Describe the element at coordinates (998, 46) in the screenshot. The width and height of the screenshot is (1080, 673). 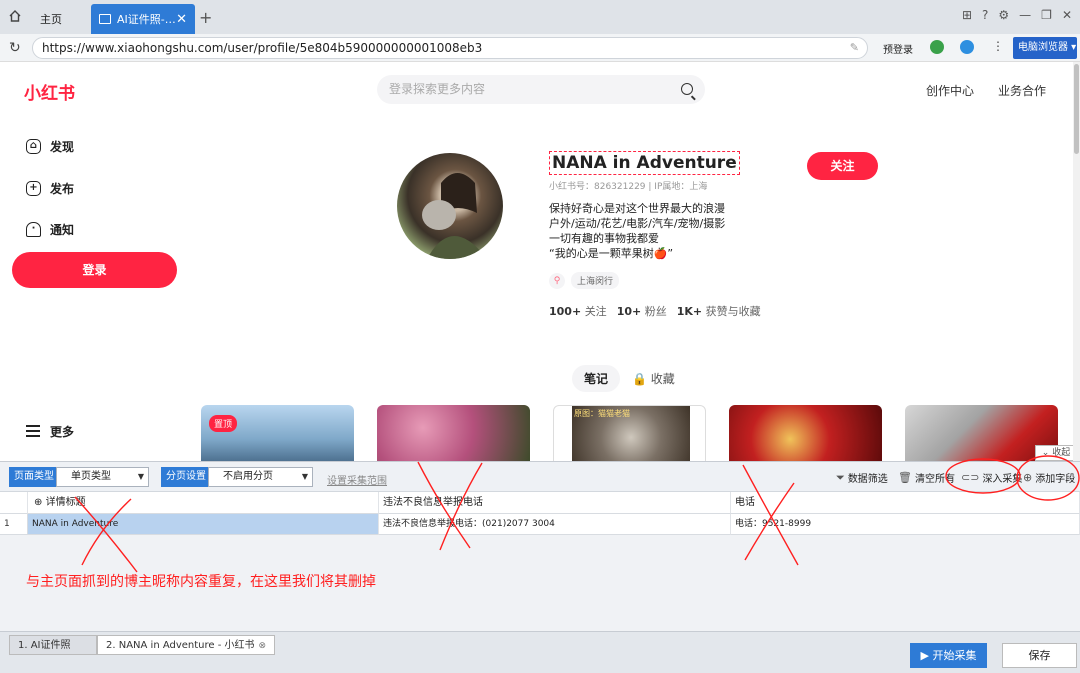
I see `more-menu-icon: ⋮` at that location.